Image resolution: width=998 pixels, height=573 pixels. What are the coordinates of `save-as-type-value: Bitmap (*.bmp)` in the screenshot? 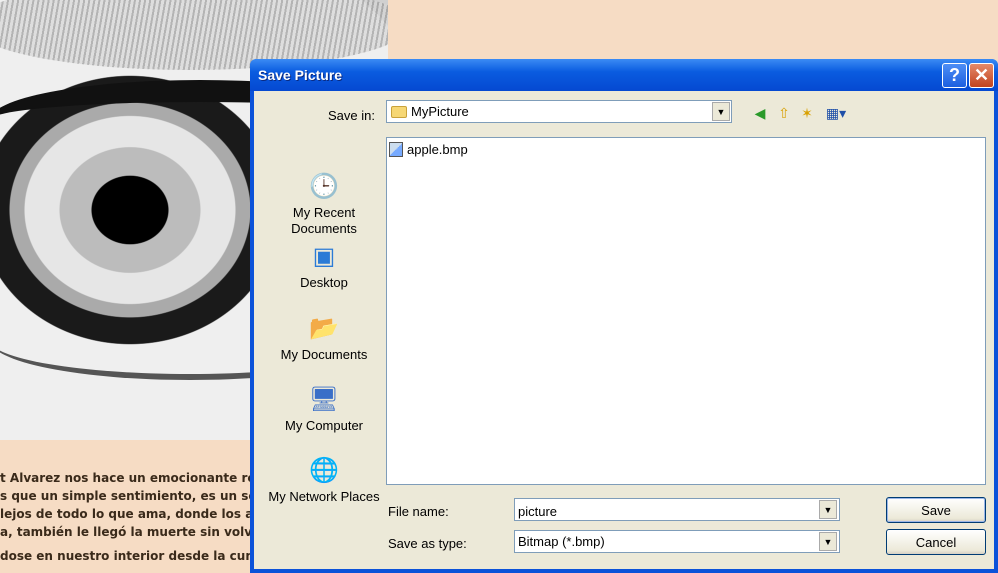 It's located at (561, 541).